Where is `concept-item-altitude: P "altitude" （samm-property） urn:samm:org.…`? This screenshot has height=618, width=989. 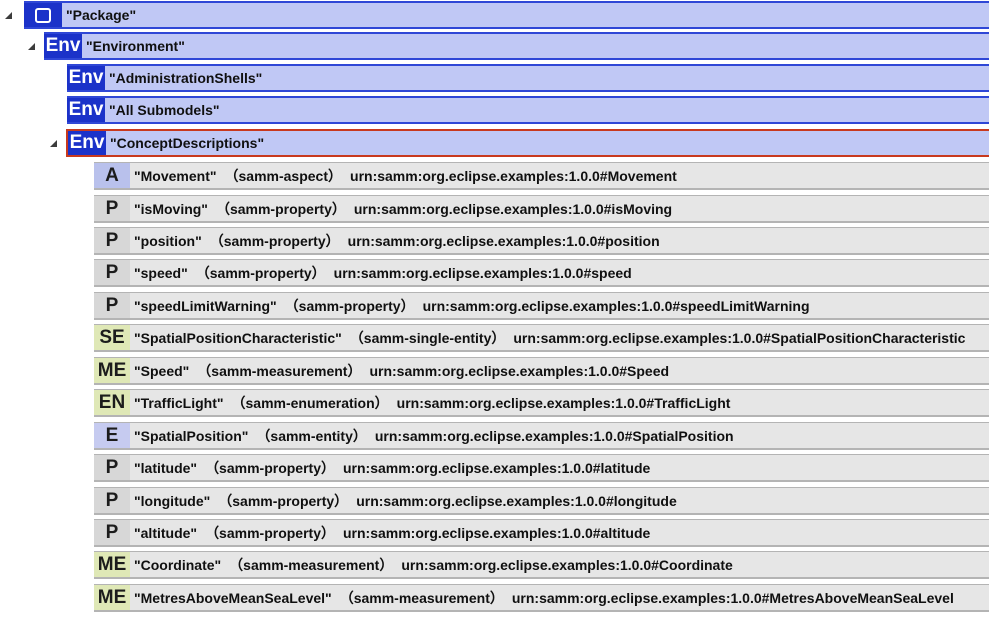 concept-item-altitude: P "altitude" （samm-property） urn:samm:org.… is located at coordinates (541, 533).